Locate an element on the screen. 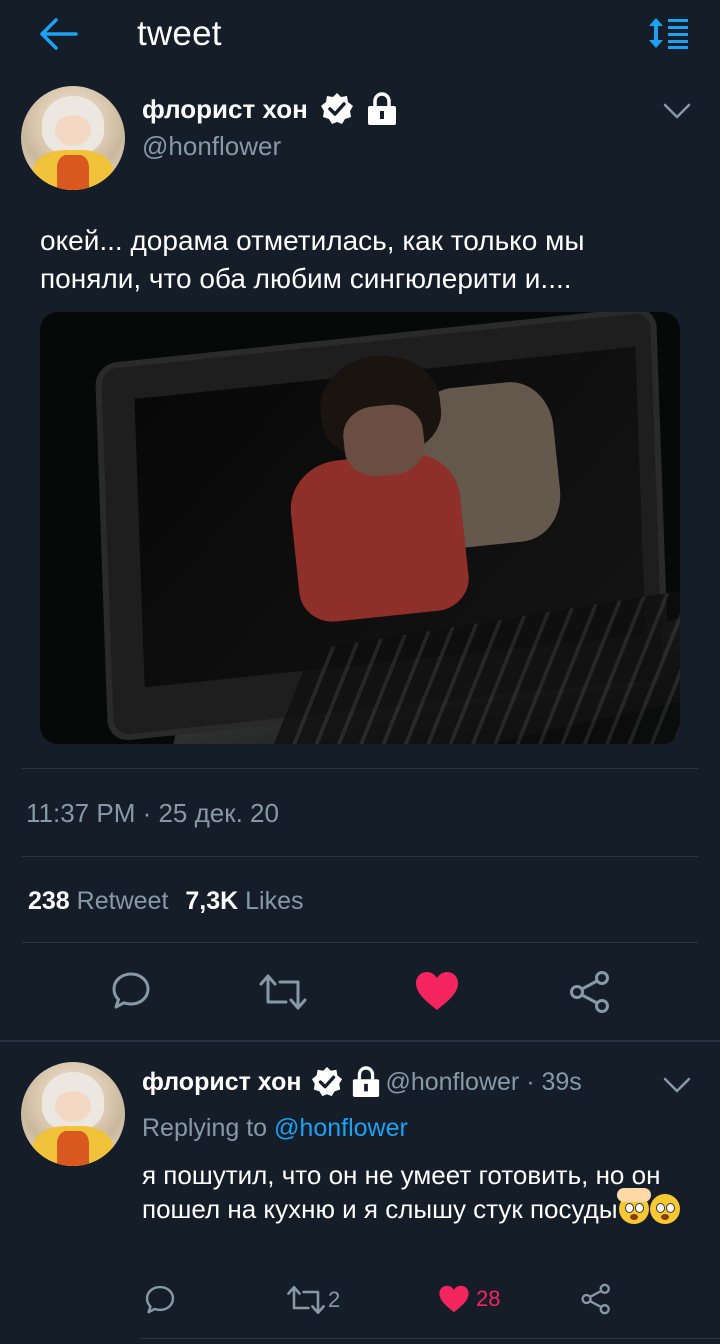 Image resolution: width=720 pixels, height=1344 pixels. reply-like-count: 28 is located at coordinates (488, 1298).